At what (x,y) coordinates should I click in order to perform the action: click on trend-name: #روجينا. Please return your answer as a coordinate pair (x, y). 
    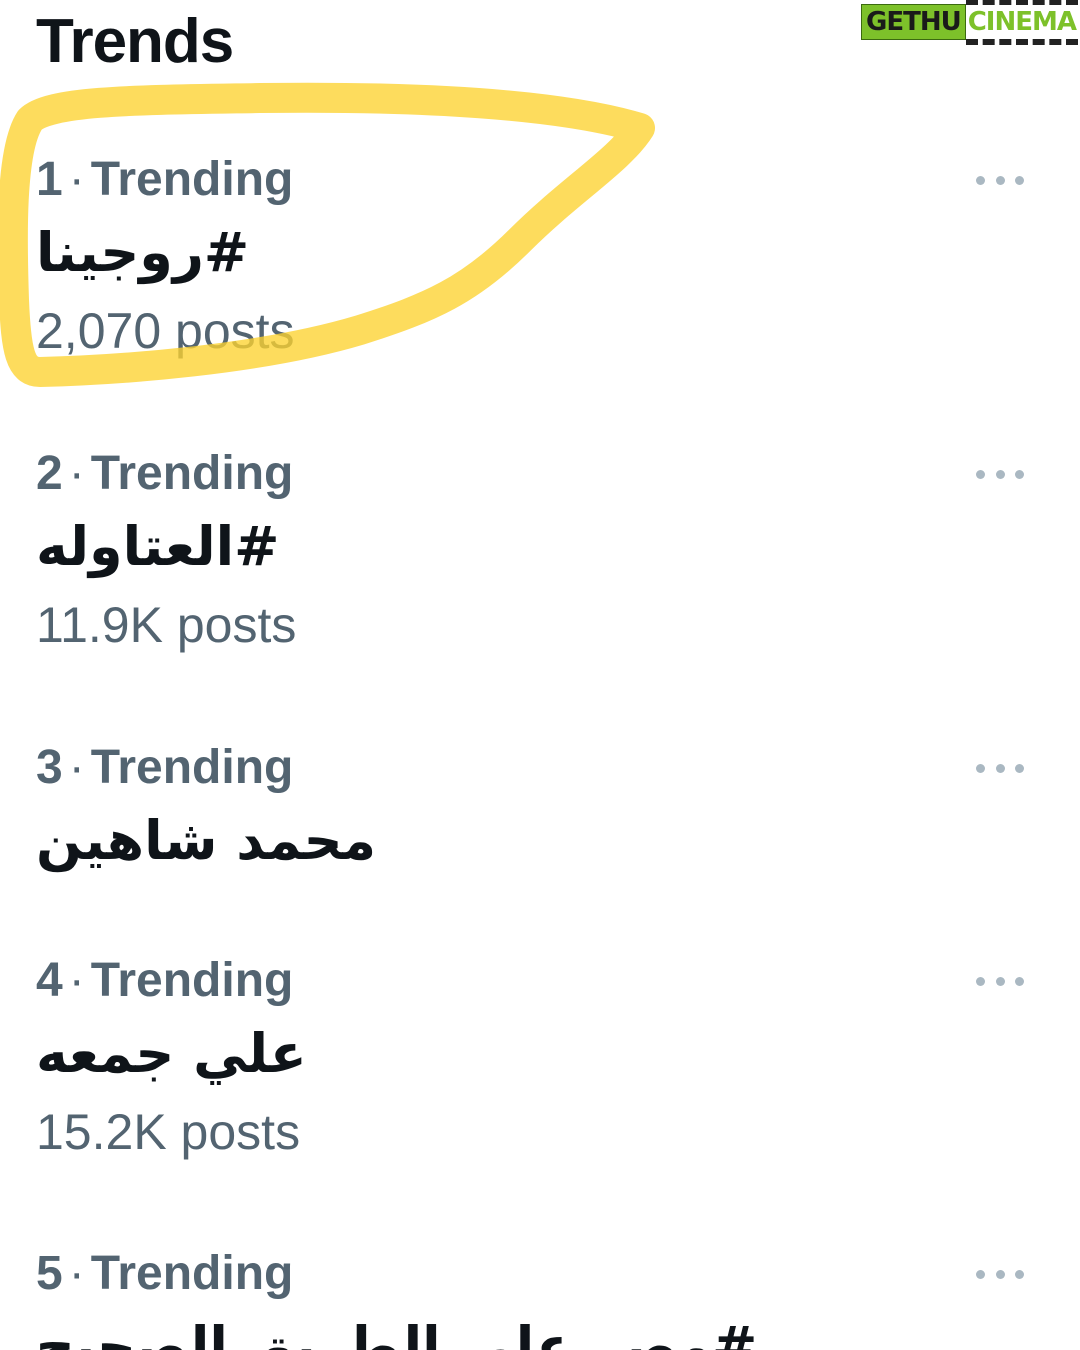
    Looking at the image, I should click on (143, 252).